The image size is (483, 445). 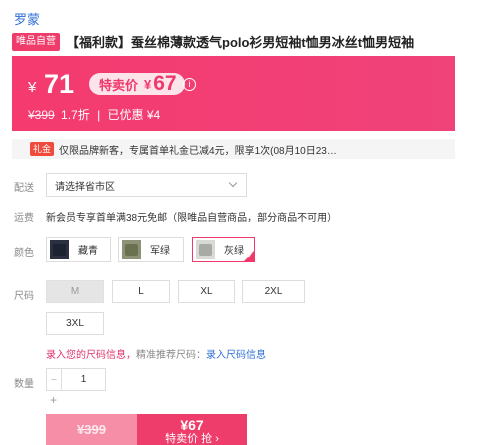 I want to click on special-price-value: 67, so click(x=165, y=83).